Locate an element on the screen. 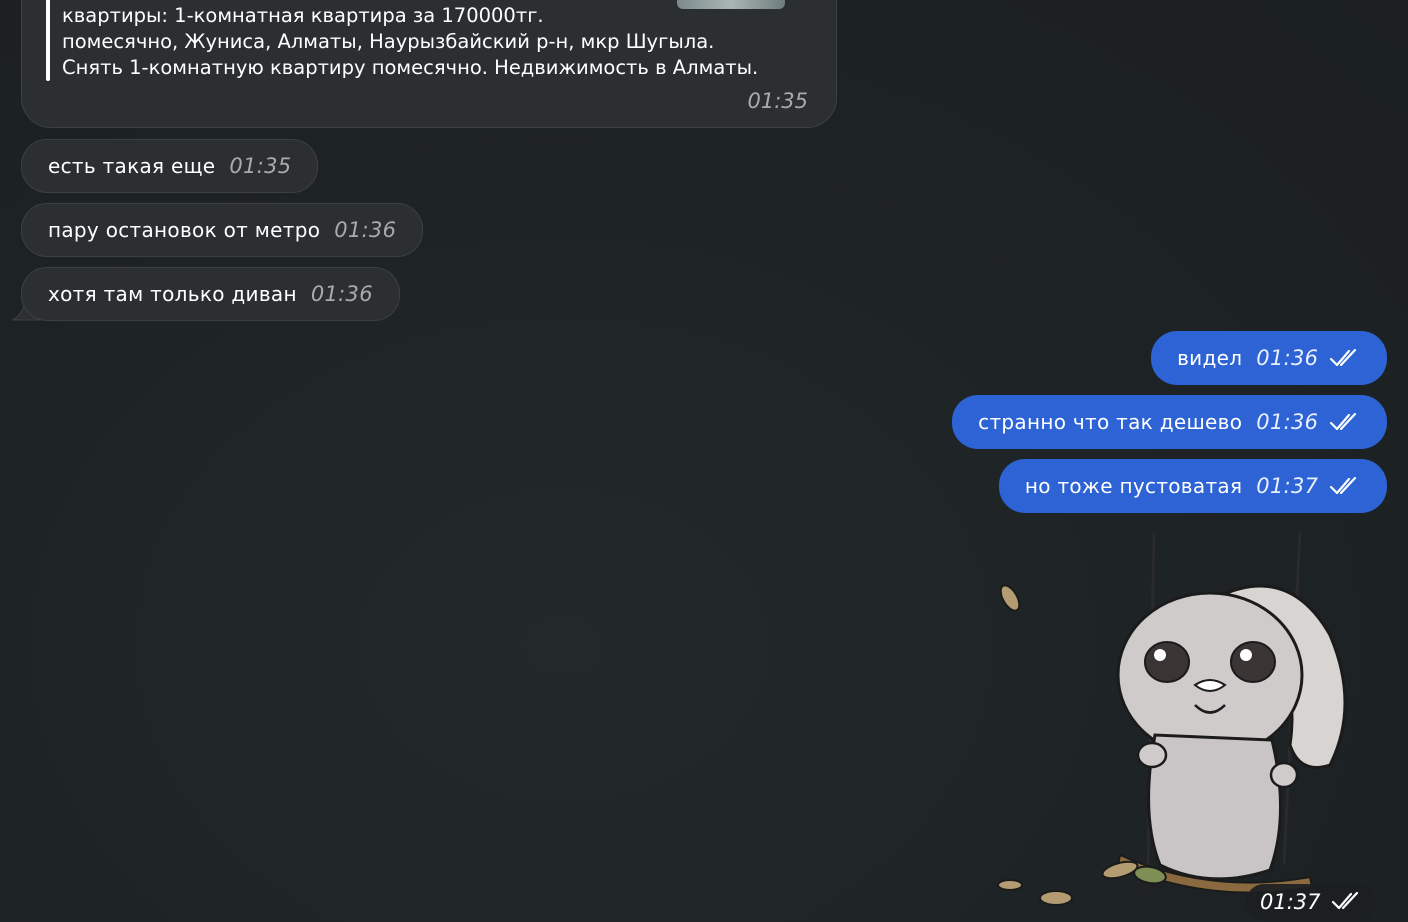 Image resolution: width=1408 pixels, height=922 pixels. message-text: странно что так дешево is located at coordinates (1110, 422).